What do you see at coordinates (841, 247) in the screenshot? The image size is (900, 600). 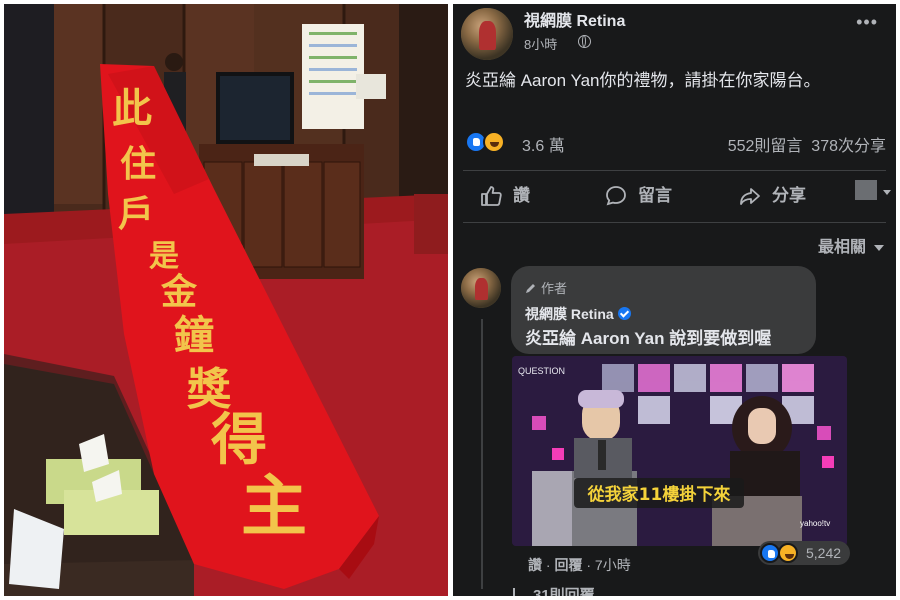 I see `sort-label: 最相關` at bounding box center [841, 247].